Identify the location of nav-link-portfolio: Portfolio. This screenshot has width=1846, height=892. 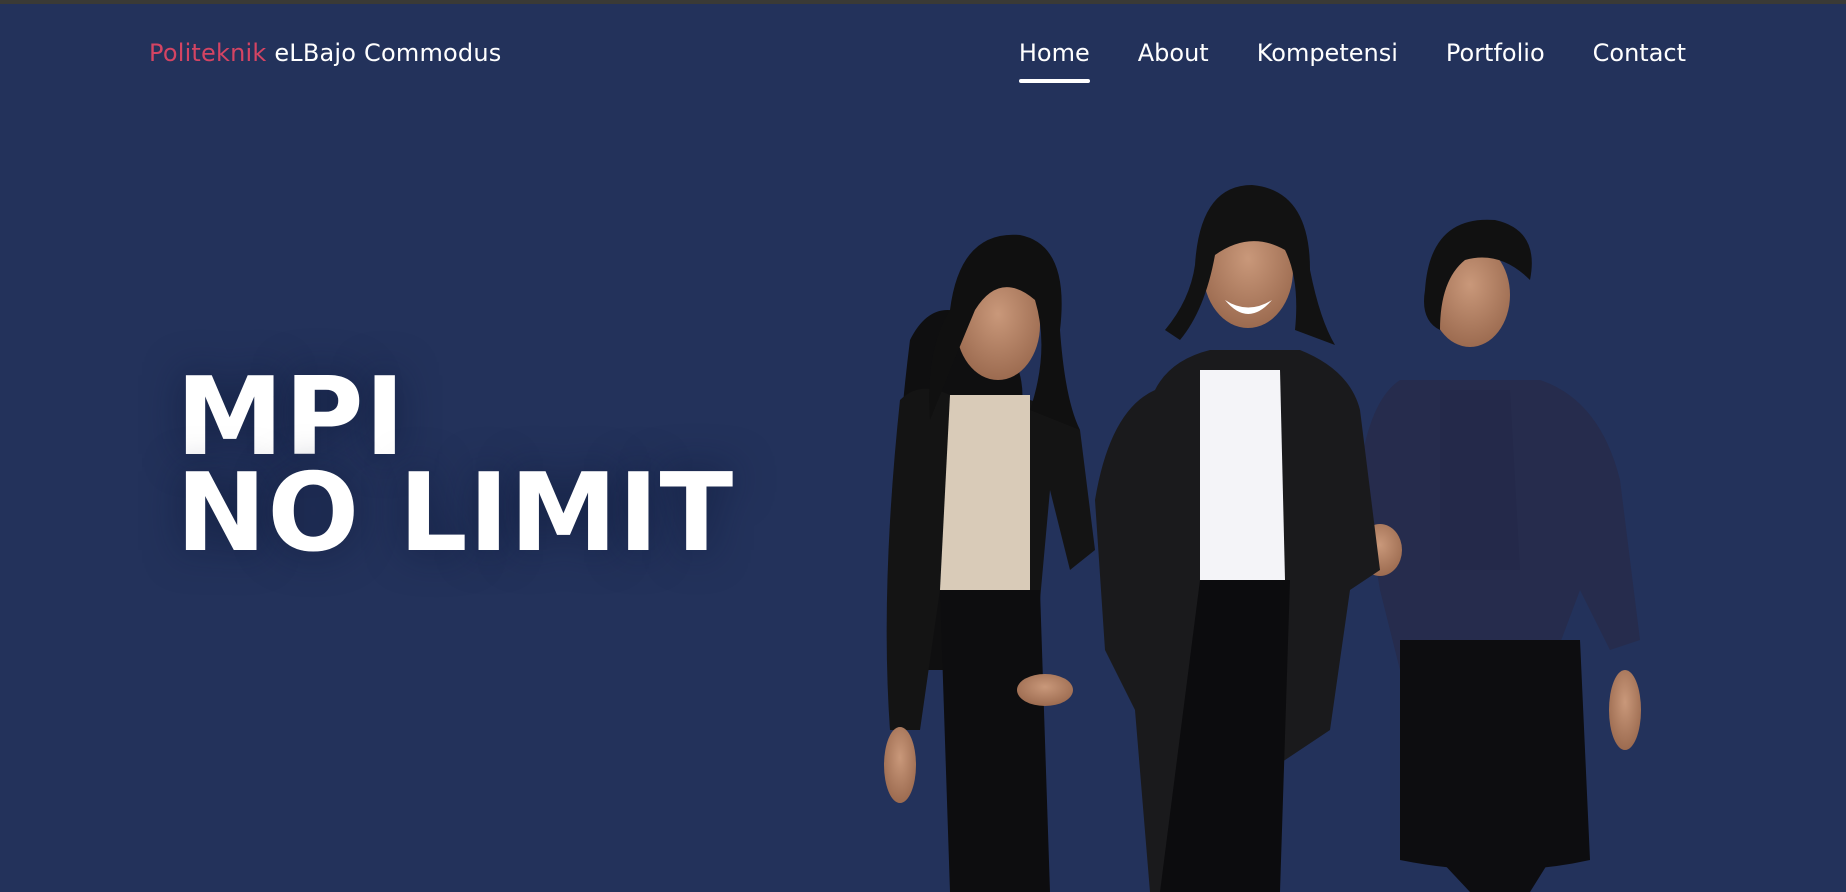
(1495, 53).